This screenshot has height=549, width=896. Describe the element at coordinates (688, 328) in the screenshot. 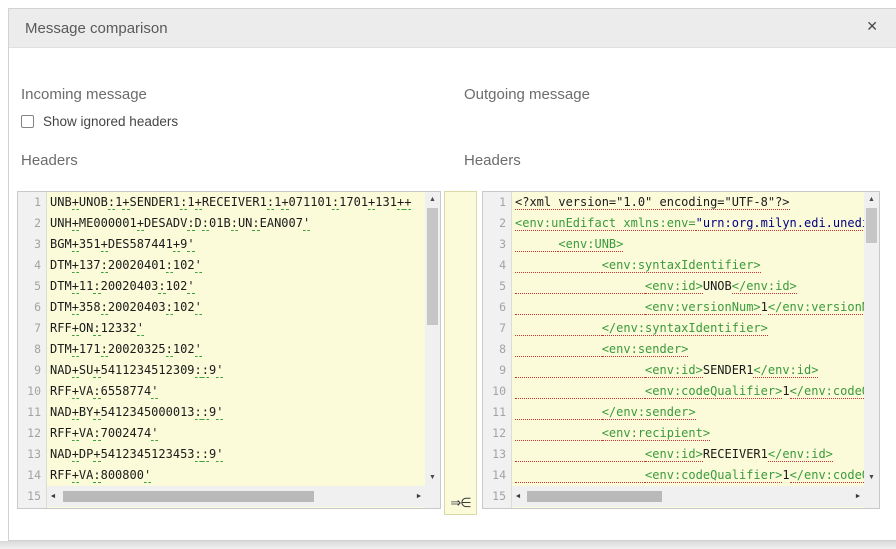

I see `code-line: </env:syntaxIdentifier>` at that location.